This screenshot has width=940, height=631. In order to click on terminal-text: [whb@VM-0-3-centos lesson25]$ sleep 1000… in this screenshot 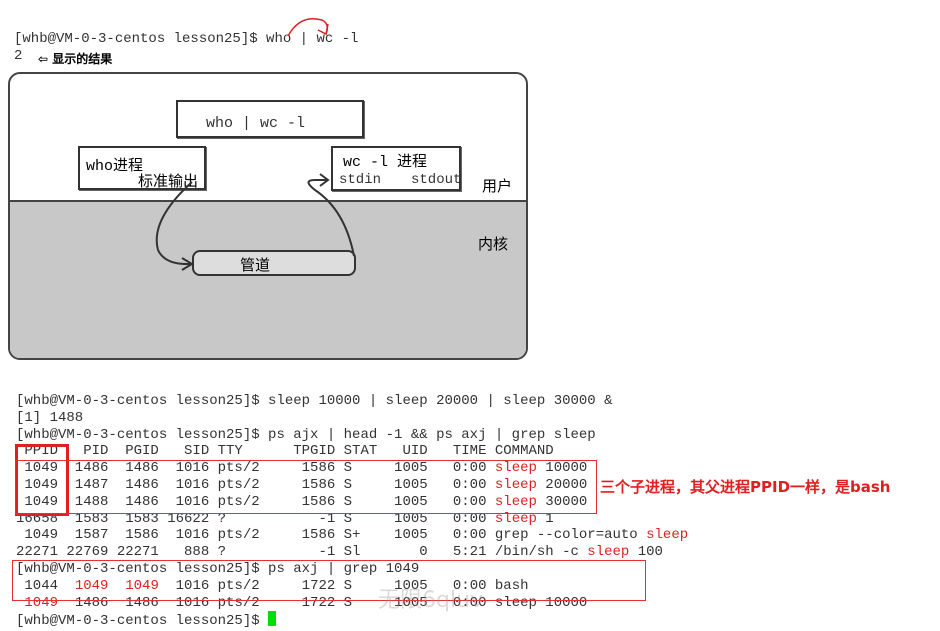, I will do `click(314, 401)`.